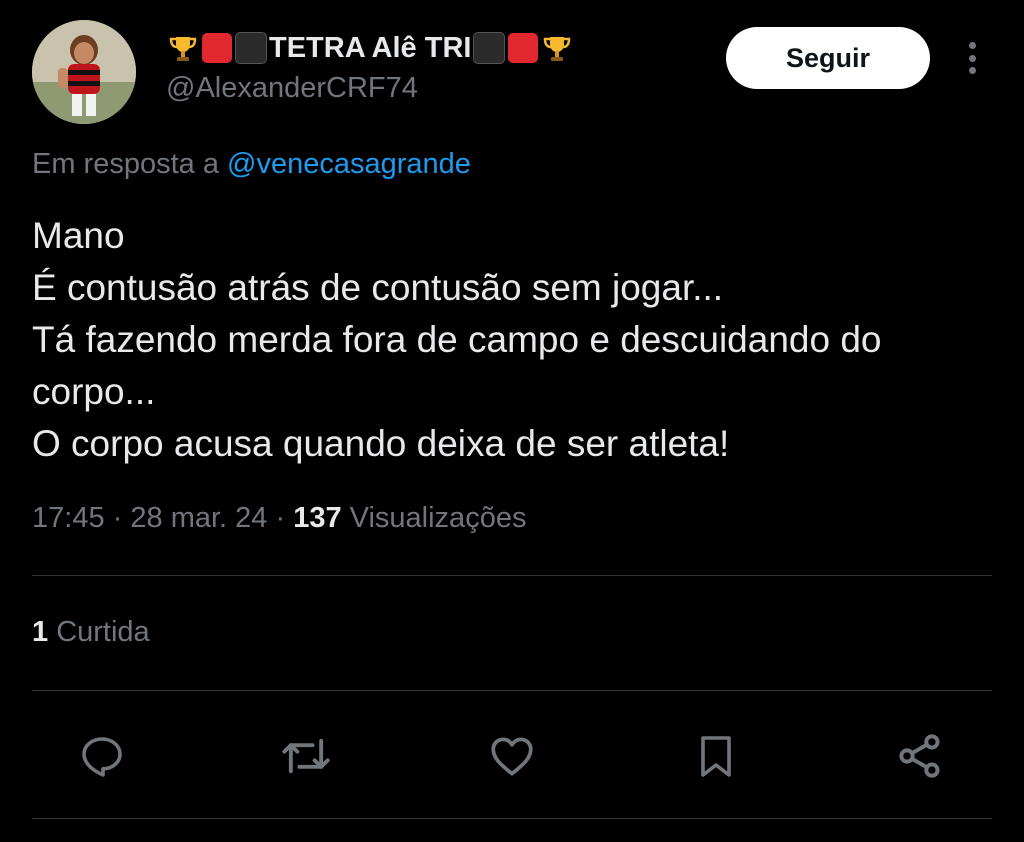  I want to click on tweet-time: 17:45, so click(68, 518).